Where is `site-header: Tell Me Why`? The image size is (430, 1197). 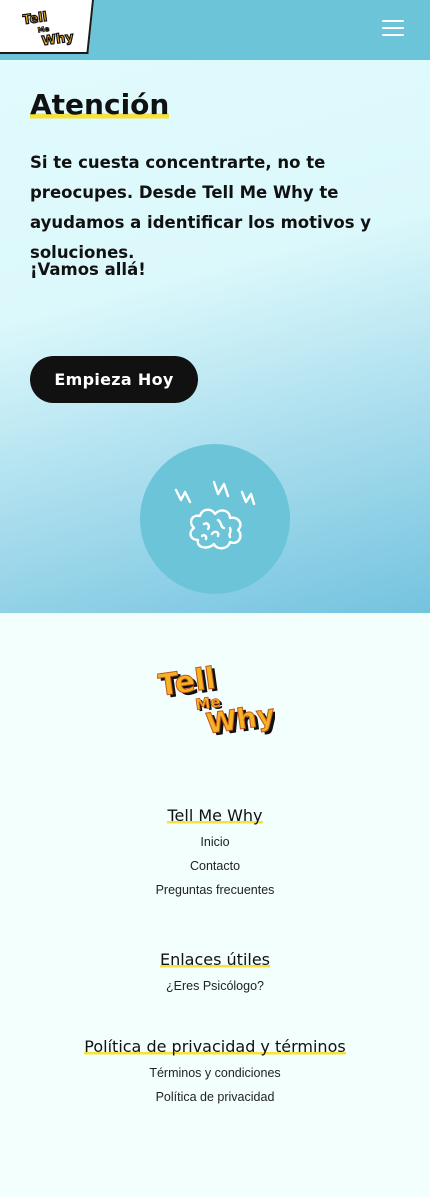 site-header: Tell Me Why is located at coordinates (215, 30).